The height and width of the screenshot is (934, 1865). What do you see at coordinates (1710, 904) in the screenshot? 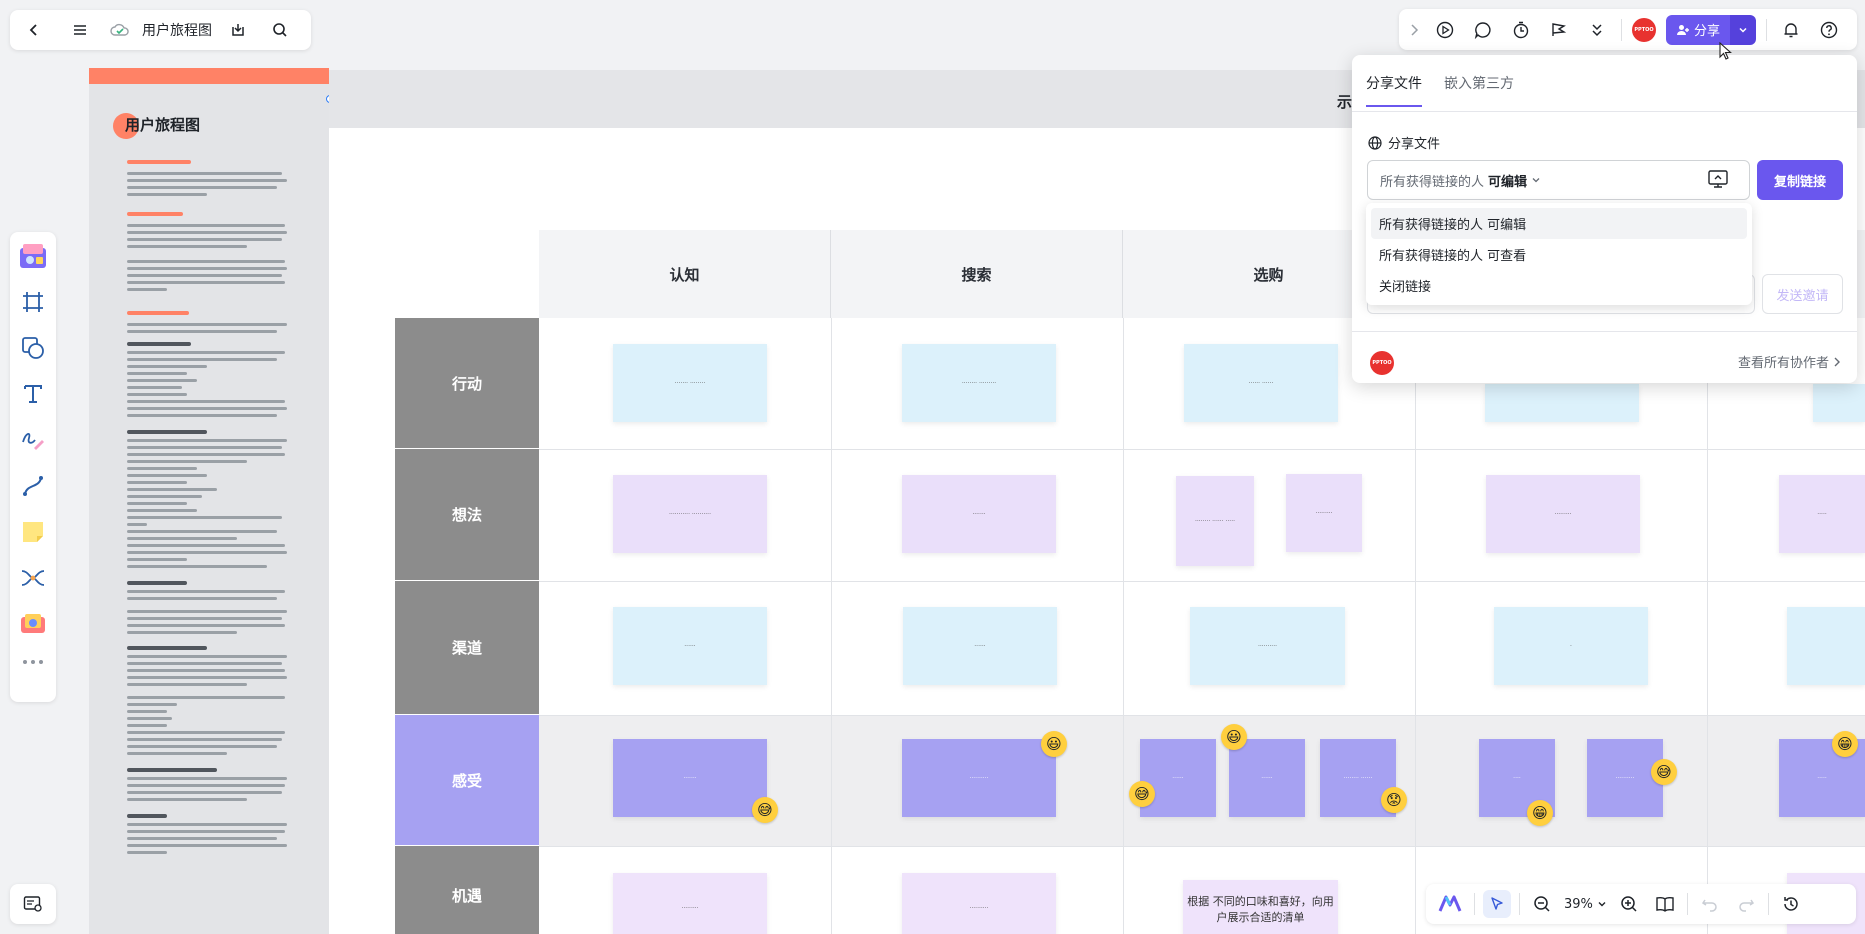
I see `undo-icon` at bounding box center [1710, 904].